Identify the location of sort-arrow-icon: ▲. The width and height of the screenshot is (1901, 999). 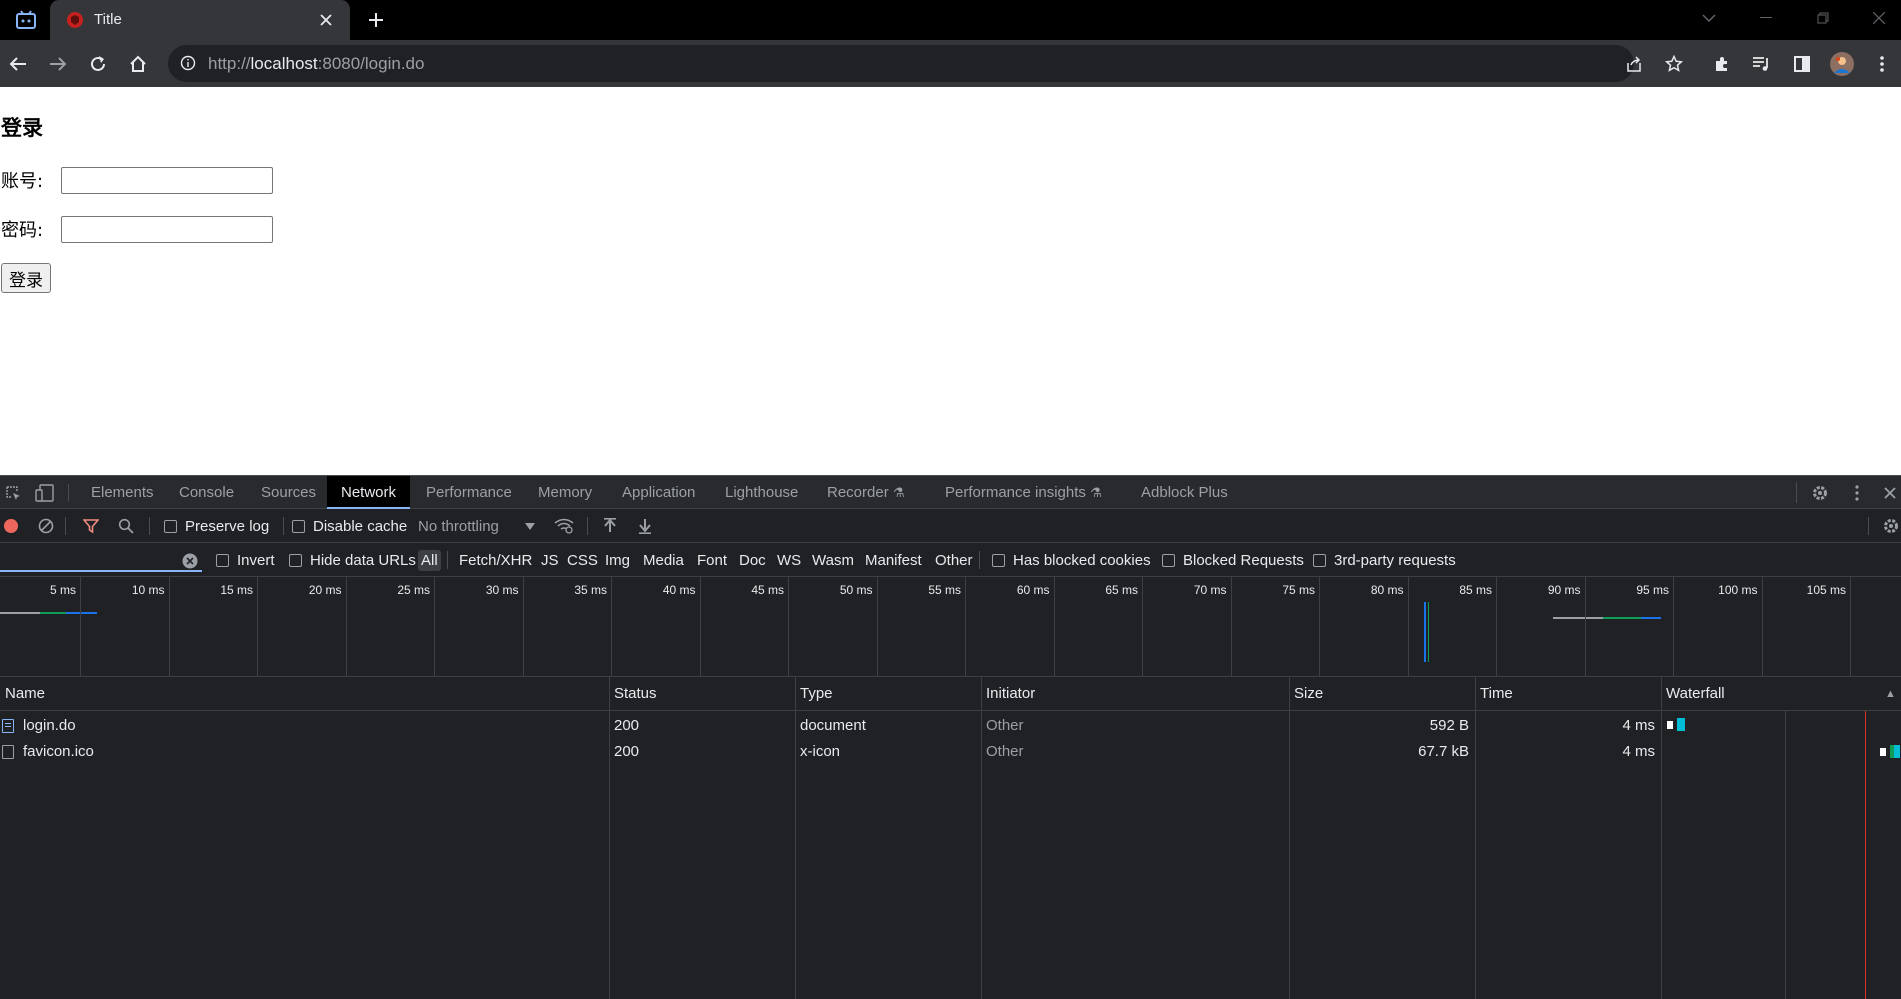
(1888, 694).